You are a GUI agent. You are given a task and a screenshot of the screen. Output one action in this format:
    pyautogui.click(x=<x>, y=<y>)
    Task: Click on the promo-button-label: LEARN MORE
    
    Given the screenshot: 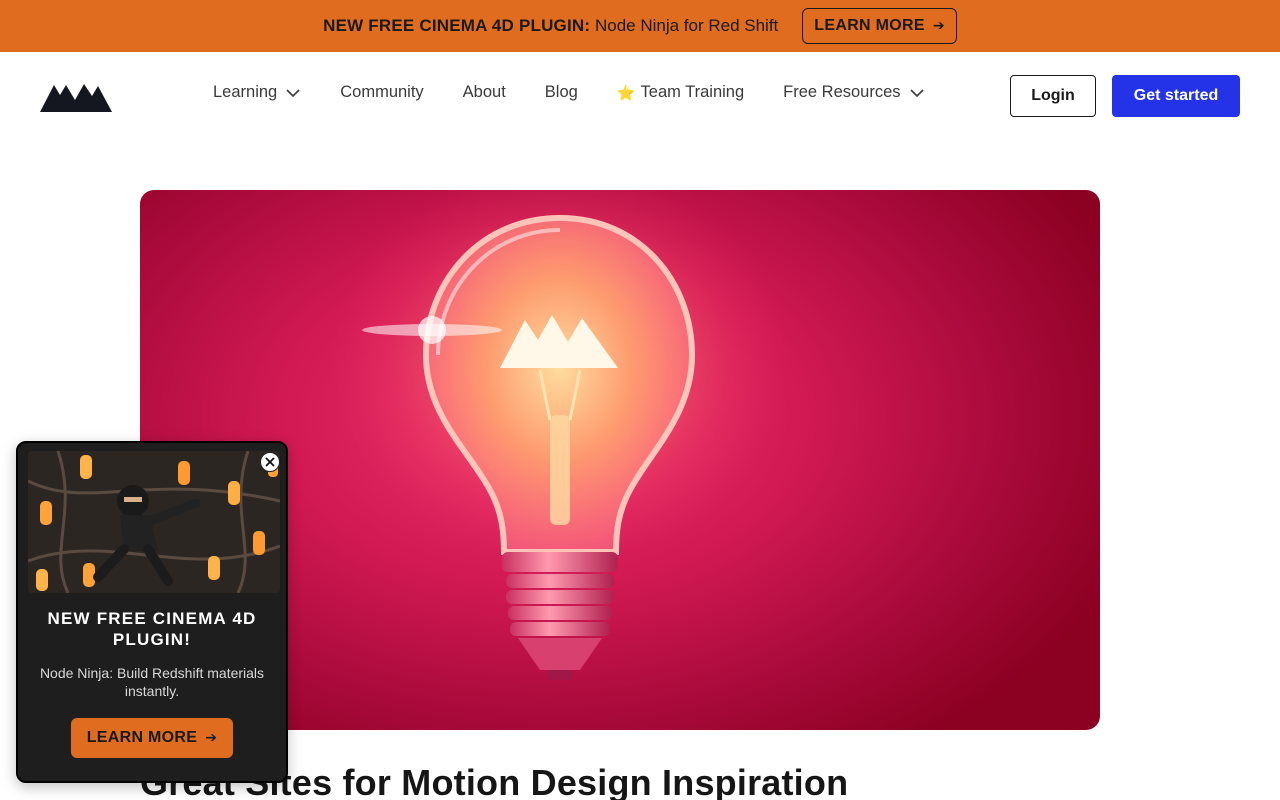 What is the action you would take?
    pyautogui.click(x=869, y=25)
    